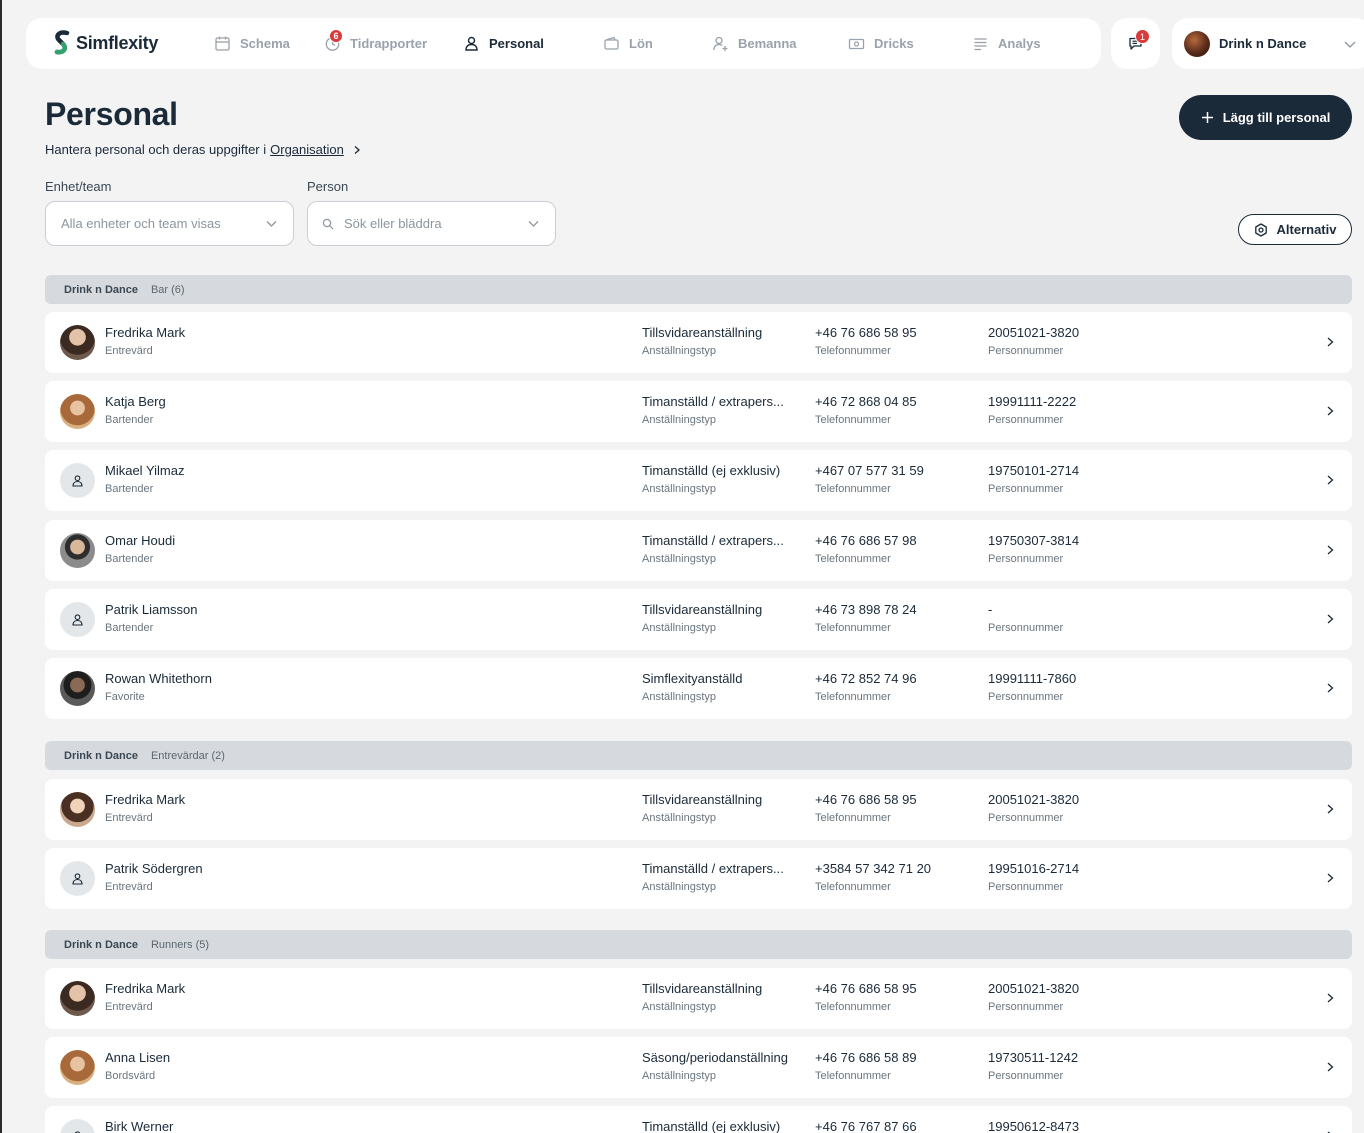 This screenshot has width=1364, height=1133. I want to click on plus-icon, so click(1207, 117).